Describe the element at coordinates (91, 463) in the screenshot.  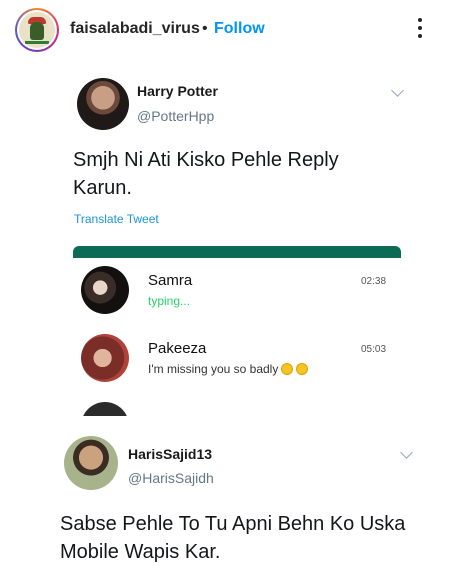
I see `reply-author-avatar` at that location.